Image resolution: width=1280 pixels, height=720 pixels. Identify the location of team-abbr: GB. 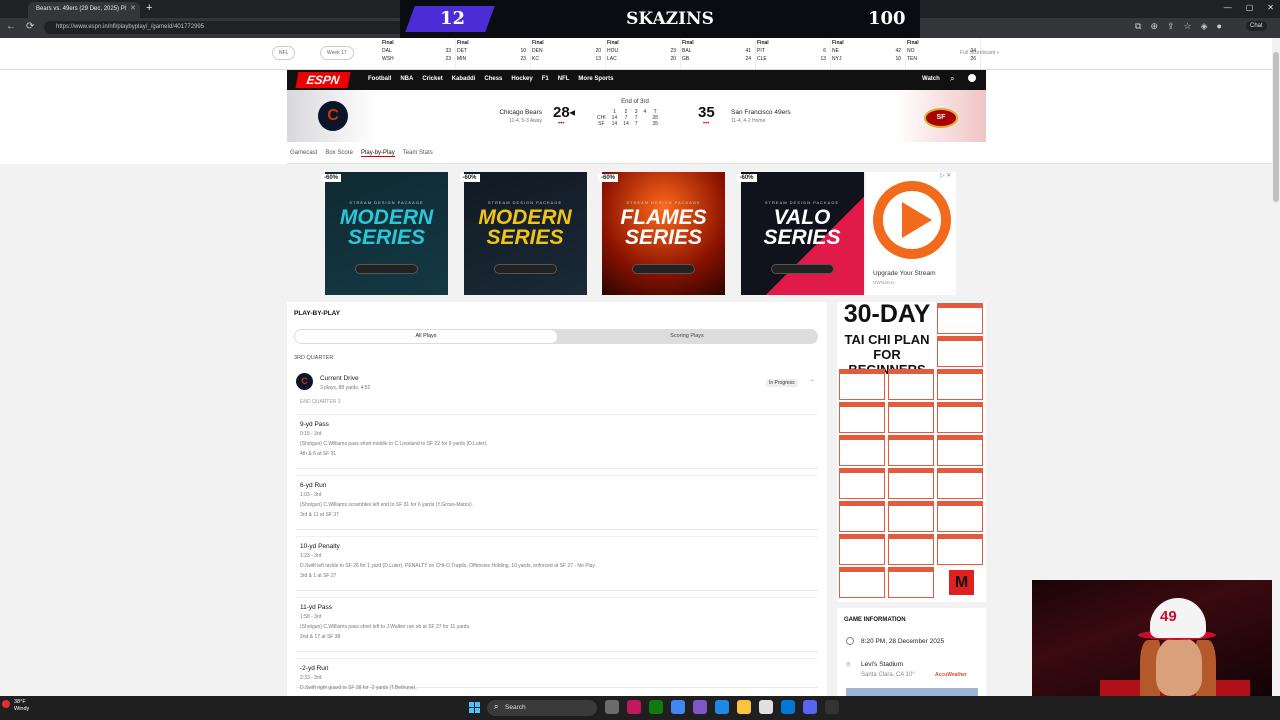
(686, 59).